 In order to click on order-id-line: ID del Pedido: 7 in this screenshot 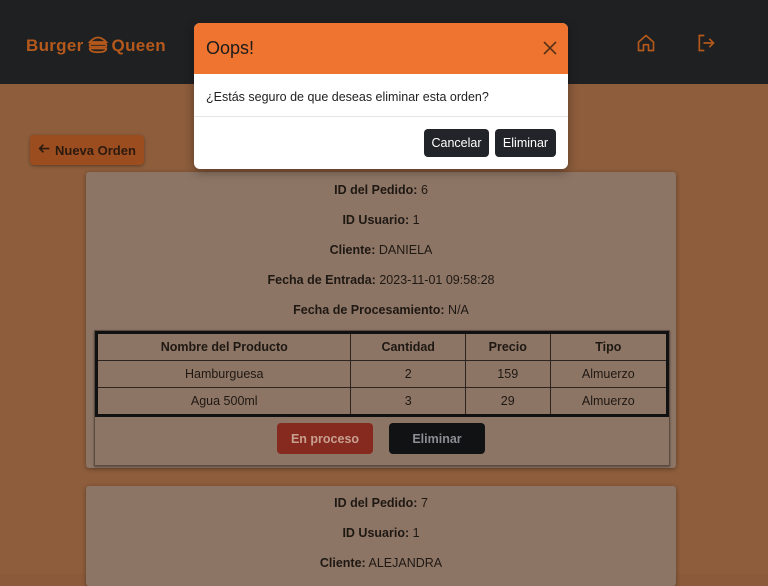, I will do `click(381, 503)`.